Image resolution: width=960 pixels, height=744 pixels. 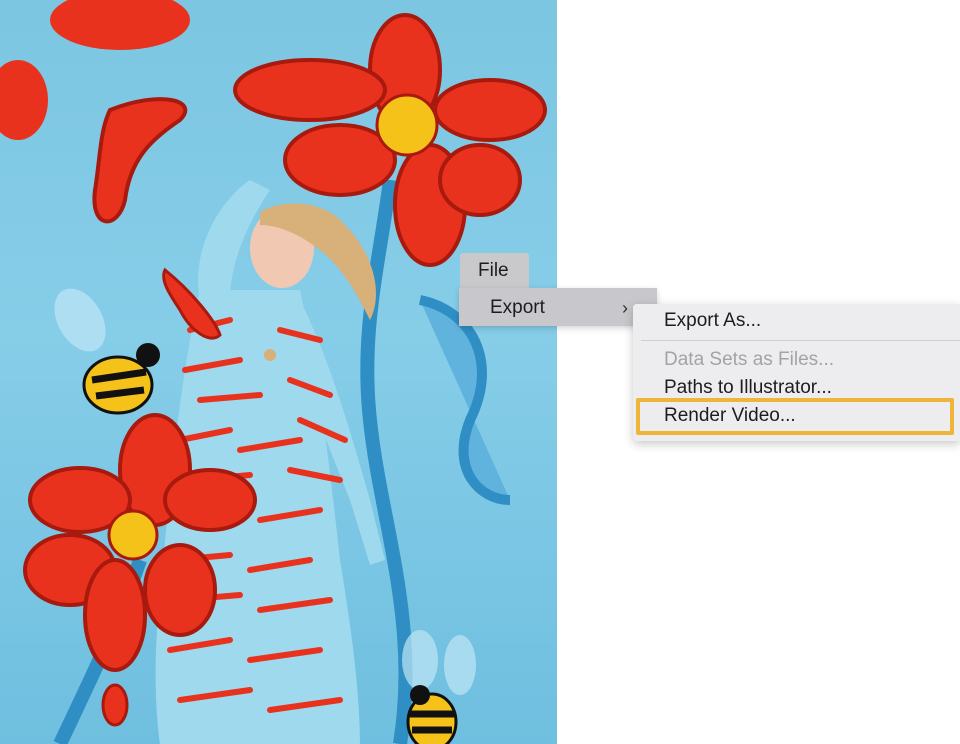 What do you see at coordinates (115, 705) in the screenshot?
I see `red-drop` at bounding box center [115, 705].